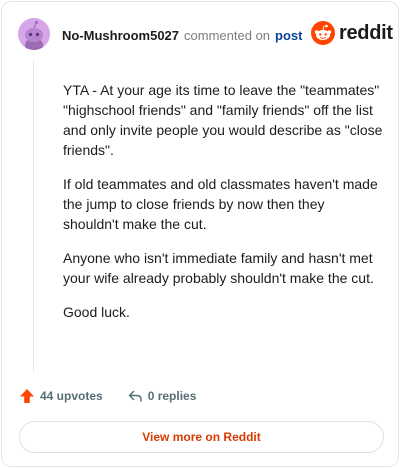  Describe the element at coordinates (71, 396) in the screenshot. I see `upvote-count: 44 upvotes` at that location.